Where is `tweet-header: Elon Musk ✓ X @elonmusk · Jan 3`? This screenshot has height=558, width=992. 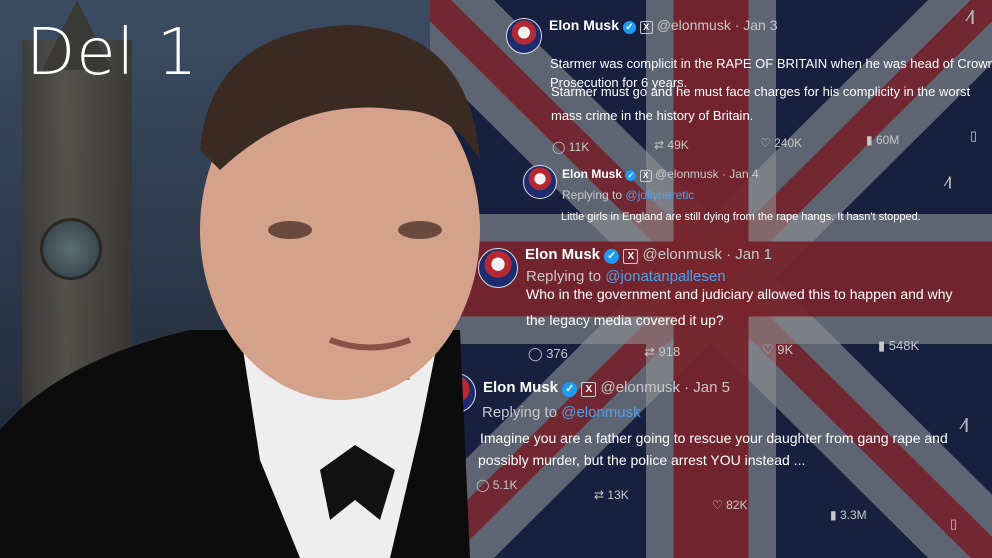
tweet-header: Elon Musk ✓ X @elonmusk · Jan 3 is located at coordinates (663, 25).